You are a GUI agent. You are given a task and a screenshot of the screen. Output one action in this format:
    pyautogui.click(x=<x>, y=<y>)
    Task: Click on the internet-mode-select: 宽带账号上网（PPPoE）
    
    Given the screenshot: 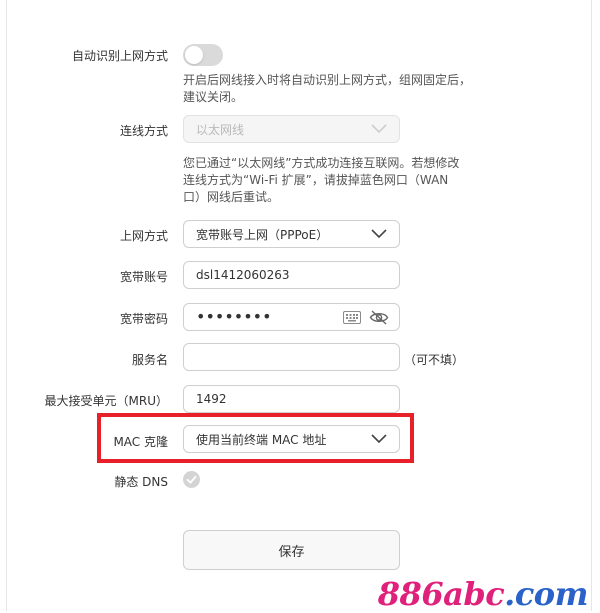 What is the action you would take?
    pyautogui.click(x=291, y=234)
    